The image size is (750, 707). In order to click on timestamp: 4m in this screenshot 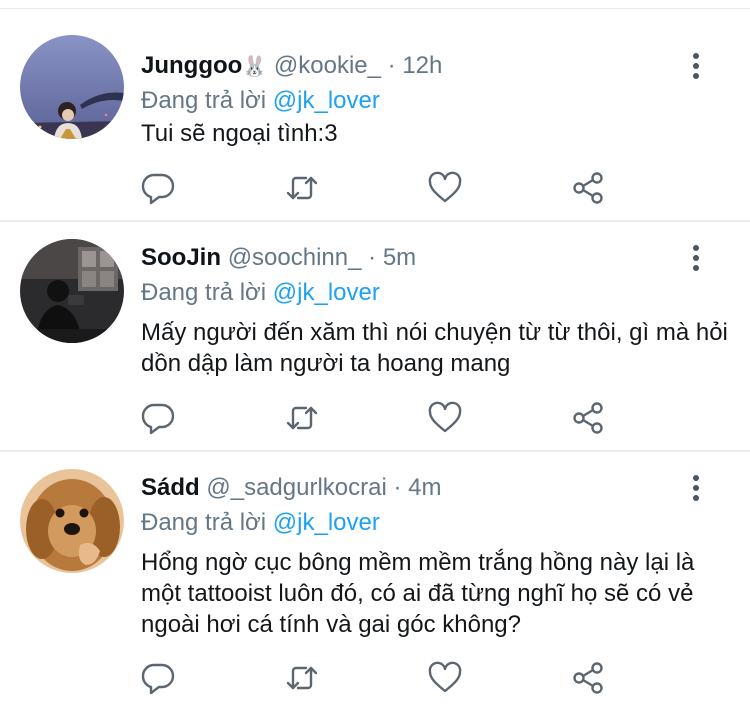, I will do `click(424, 487)`.